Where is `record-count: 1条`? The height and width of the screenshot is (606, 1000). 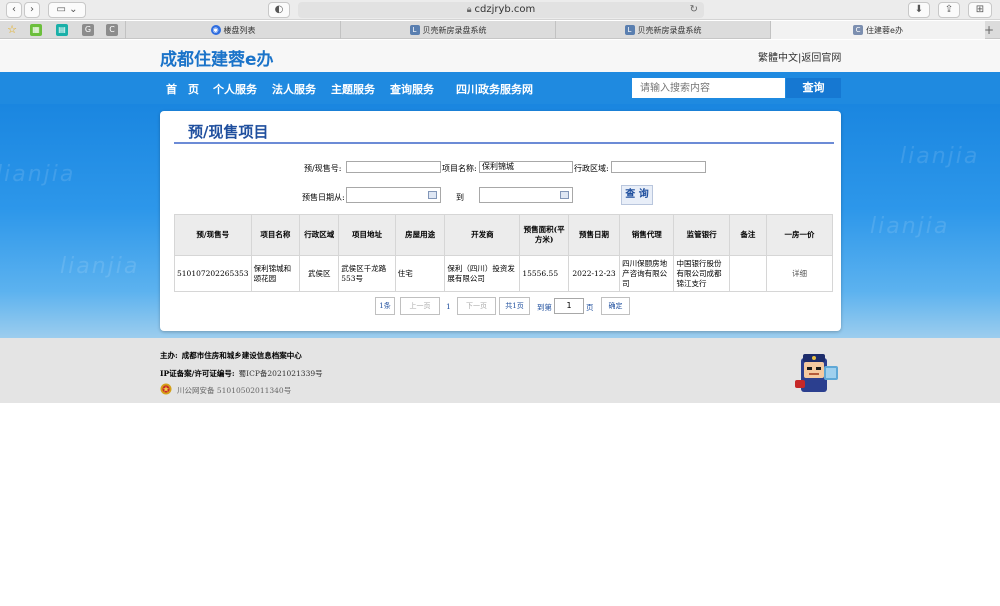 record-count: 1条 is located at coordinates (385, 306).